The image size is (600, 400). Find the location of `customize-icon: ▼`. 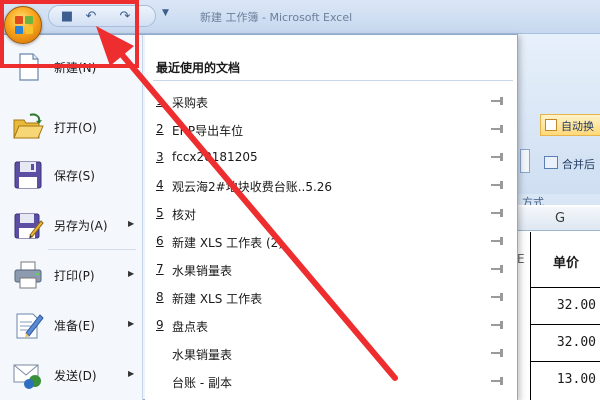

customize-icon: ▼ is located at coordinates (165, 13).